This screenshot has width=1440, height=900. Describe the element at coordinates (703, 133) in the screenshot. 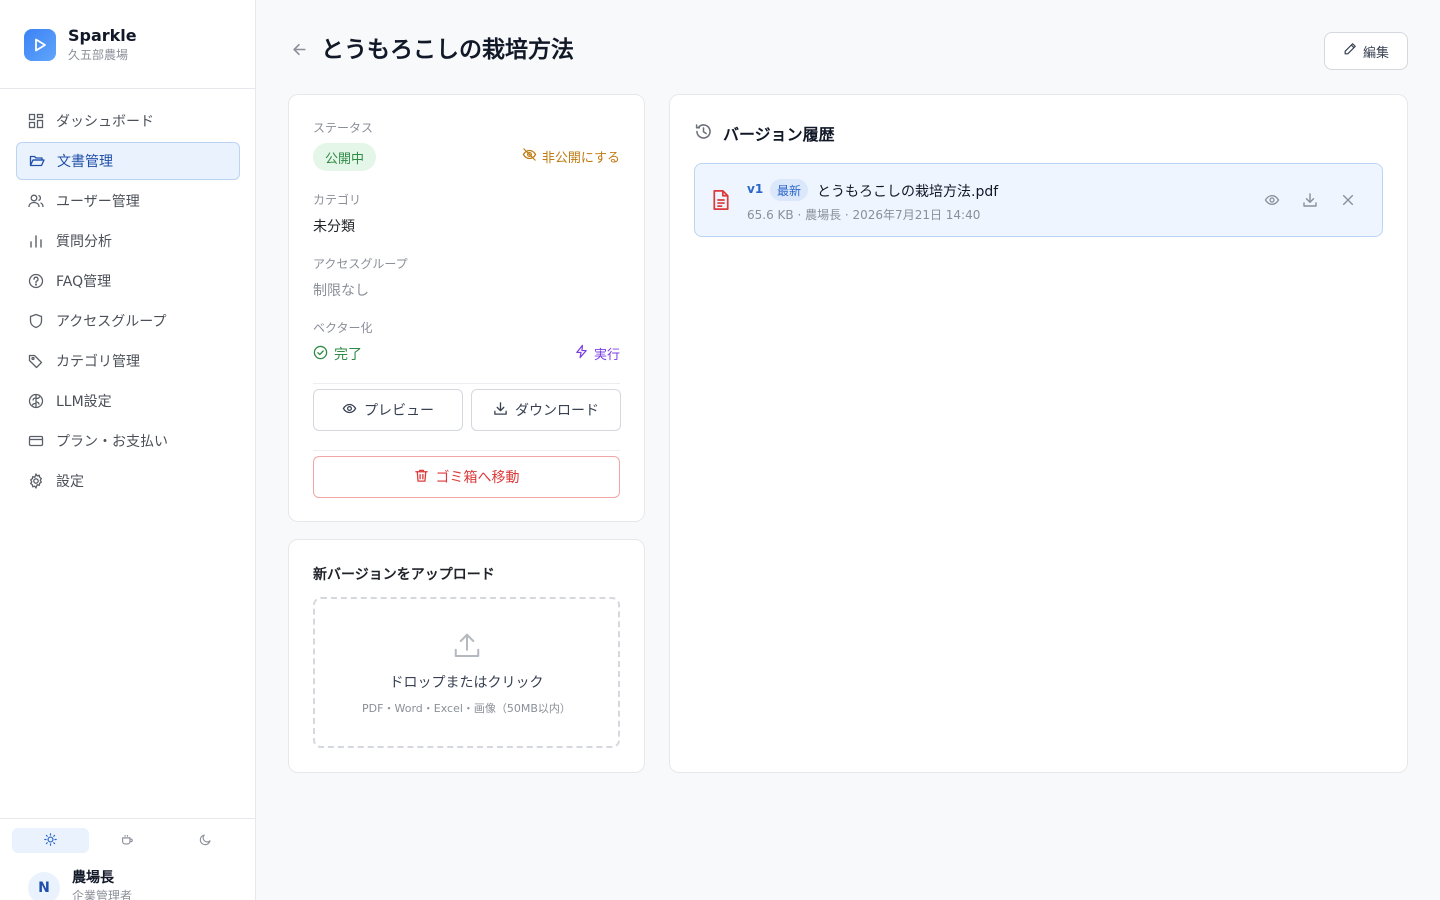

I see `history-icon` at that location.